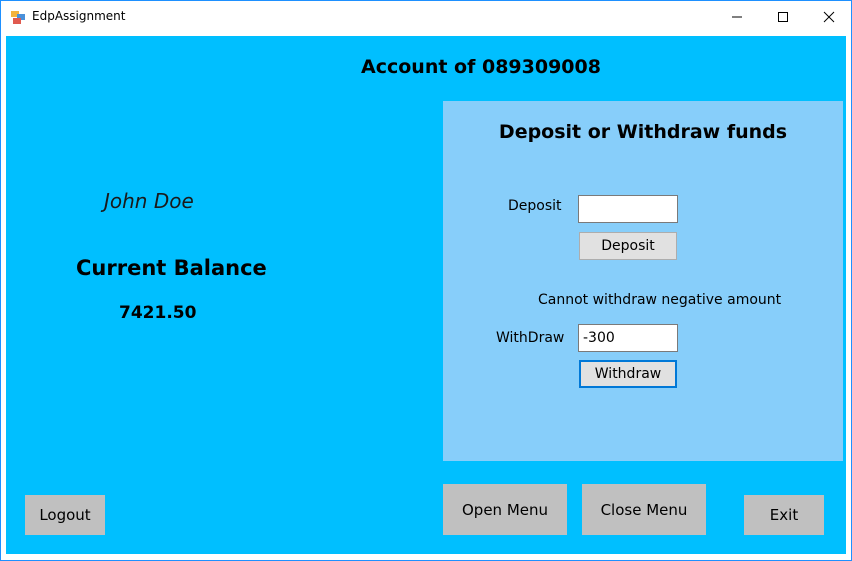  Describe the element at coordinates (628, 338) in the screenshot. I see `withdraw-input` at that location.